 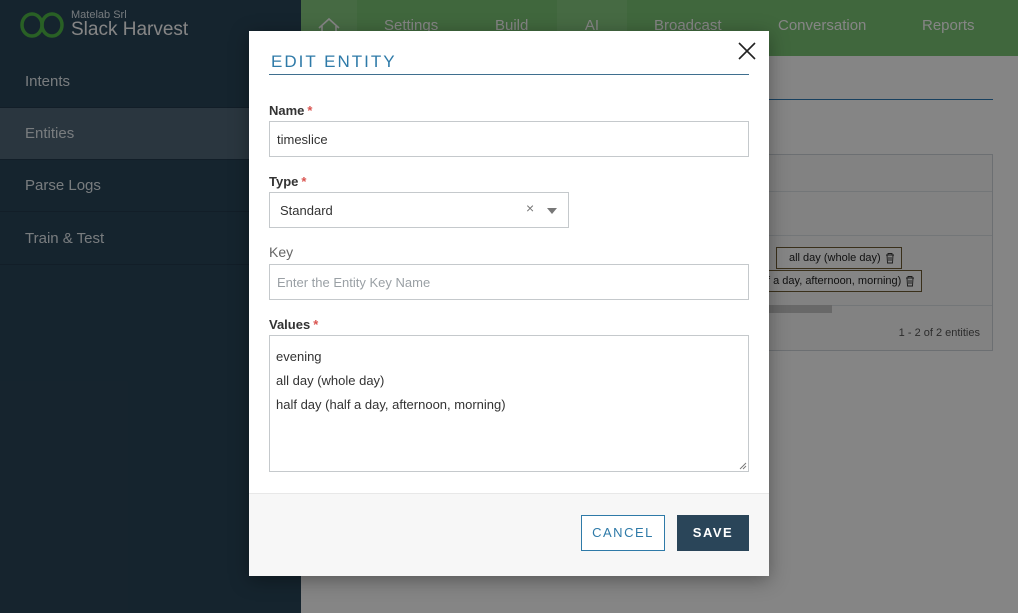 What do you see at coordinates (509, 139) in the screenshot?
I see `name-input` at bounding box center [509, 139].